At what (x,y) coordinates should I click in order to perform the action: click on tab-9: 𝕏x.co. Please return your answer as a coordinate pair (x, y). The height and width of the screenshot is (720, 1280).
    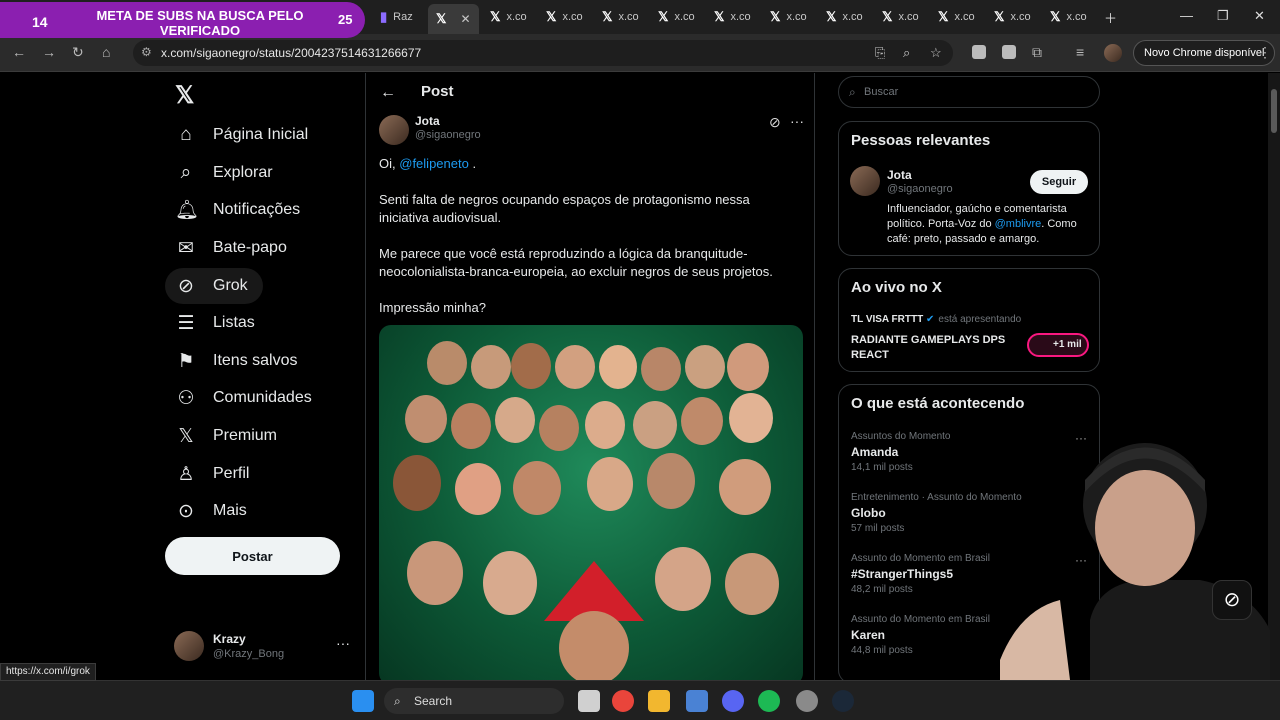
    Looking at the image, I should click on (956, 17).